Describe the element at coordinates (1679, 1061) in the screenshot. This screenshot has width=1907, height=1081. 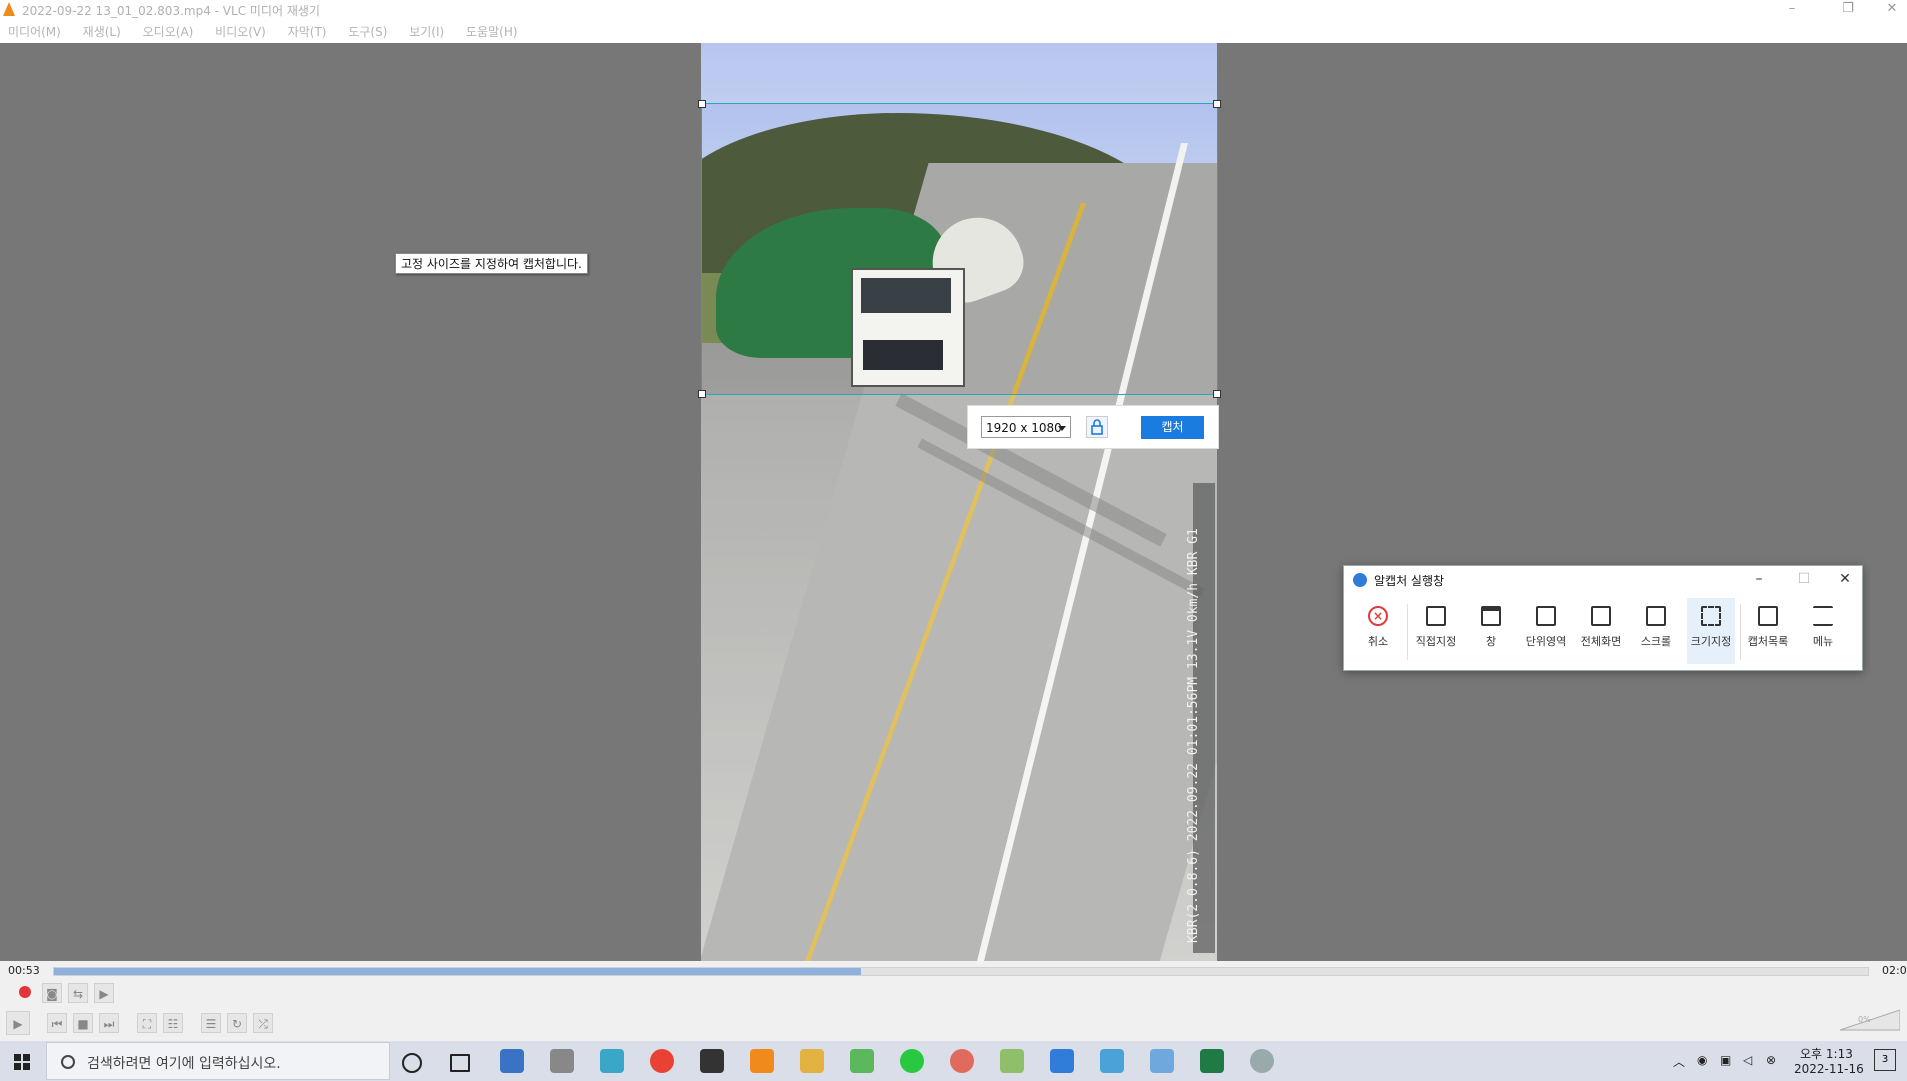
I see `tray-chevron-up-icon: ︿` at that location.